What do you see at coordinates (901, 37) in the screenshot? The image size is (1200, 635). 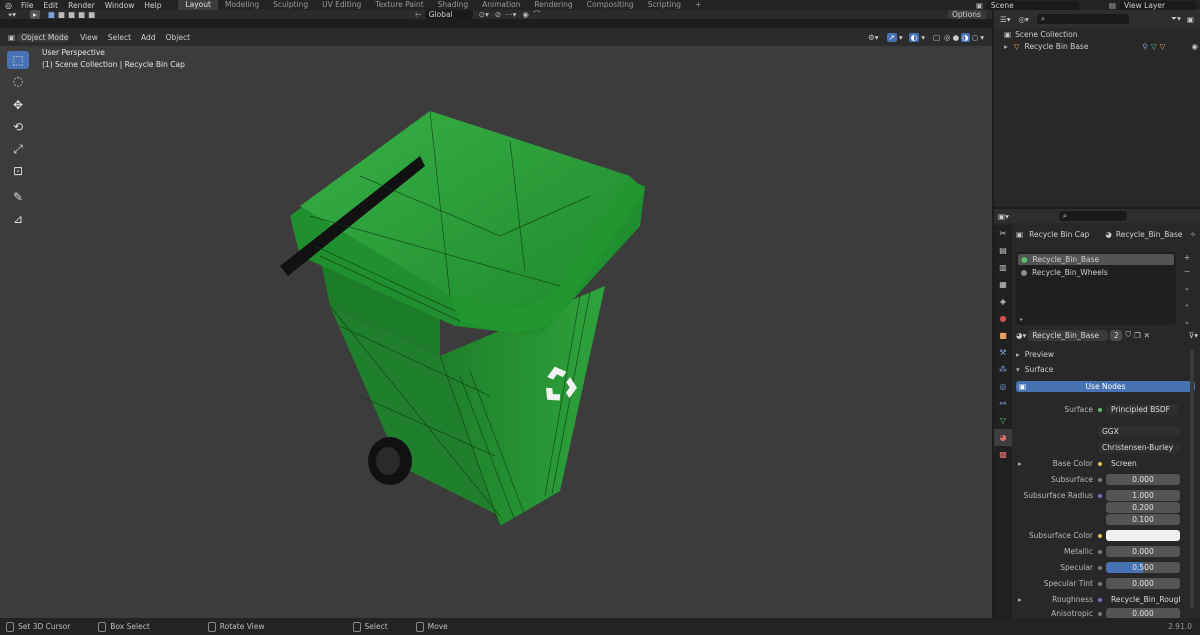 I see `gizmo-dropdown-icon: ▾` at bounding box center [901, 37].